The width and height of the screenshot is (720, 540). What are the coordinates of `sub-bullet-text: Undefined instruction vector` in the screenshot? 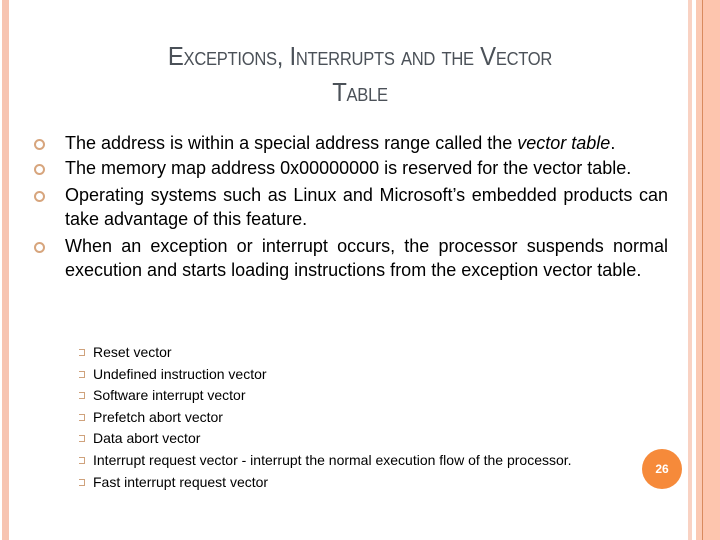 It's located at (180, 373).